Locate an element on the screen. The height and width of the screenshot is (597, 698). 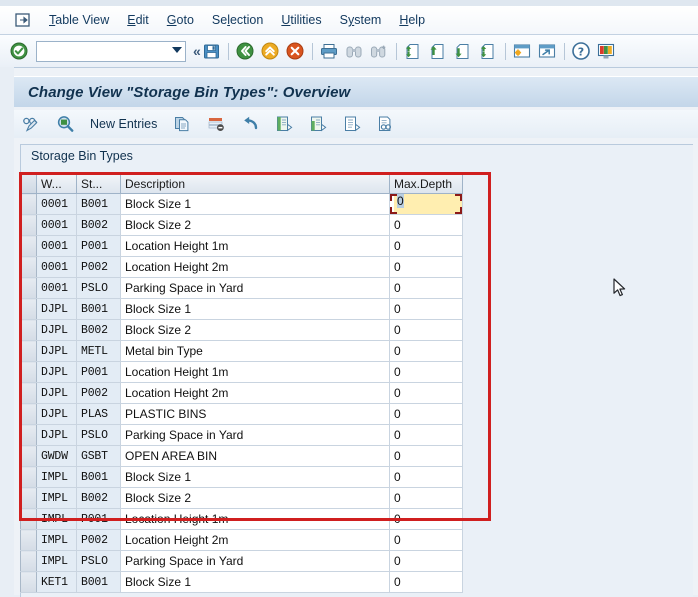
table-row: DJPL PLAS PLASTIC BINS 0 is located at coordinates (241, 414).